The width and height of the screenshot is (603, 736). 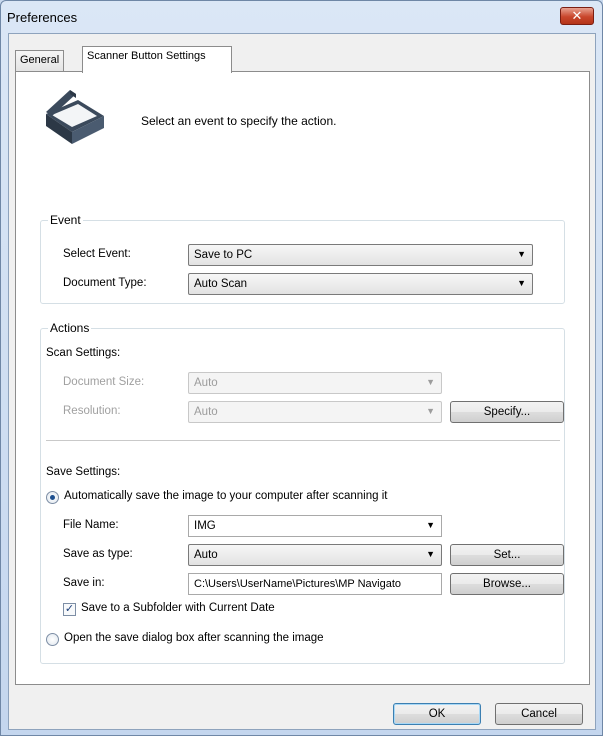 What do you see at coordinates (223, 255) in the screenshot?
I see `select-event-value: Save to PC` at bounding box center [223, 255].